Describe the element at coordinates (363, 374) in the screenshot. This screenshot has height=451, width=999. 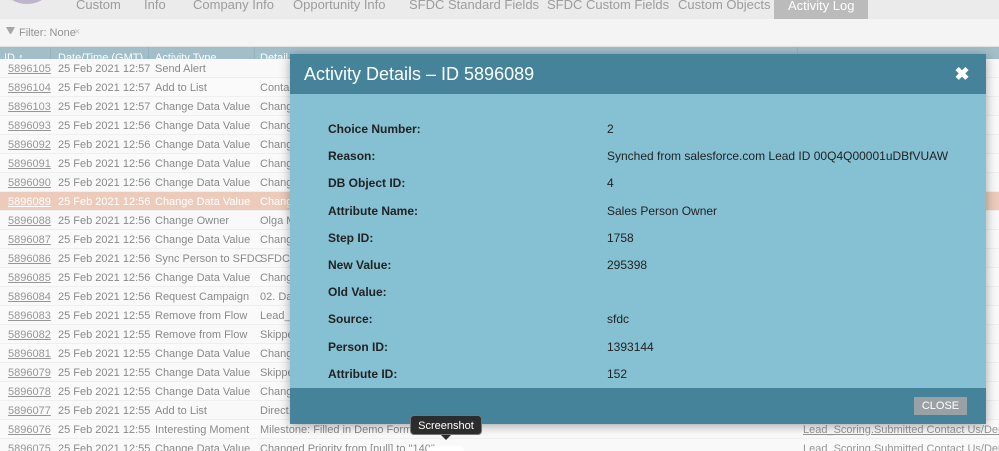
I see `field-label: Attribute ID:` at that location.